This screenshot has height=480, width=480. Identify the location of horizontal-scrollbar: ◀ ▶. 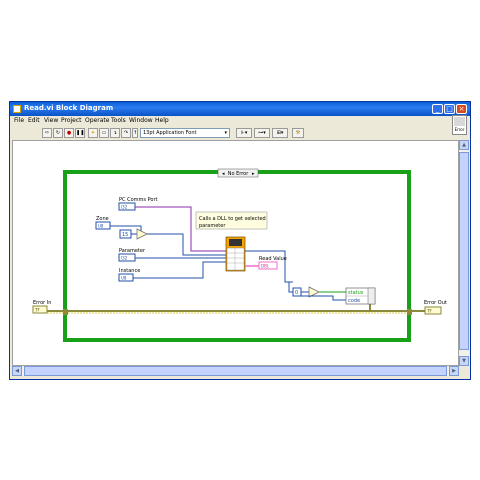
(235, 371).